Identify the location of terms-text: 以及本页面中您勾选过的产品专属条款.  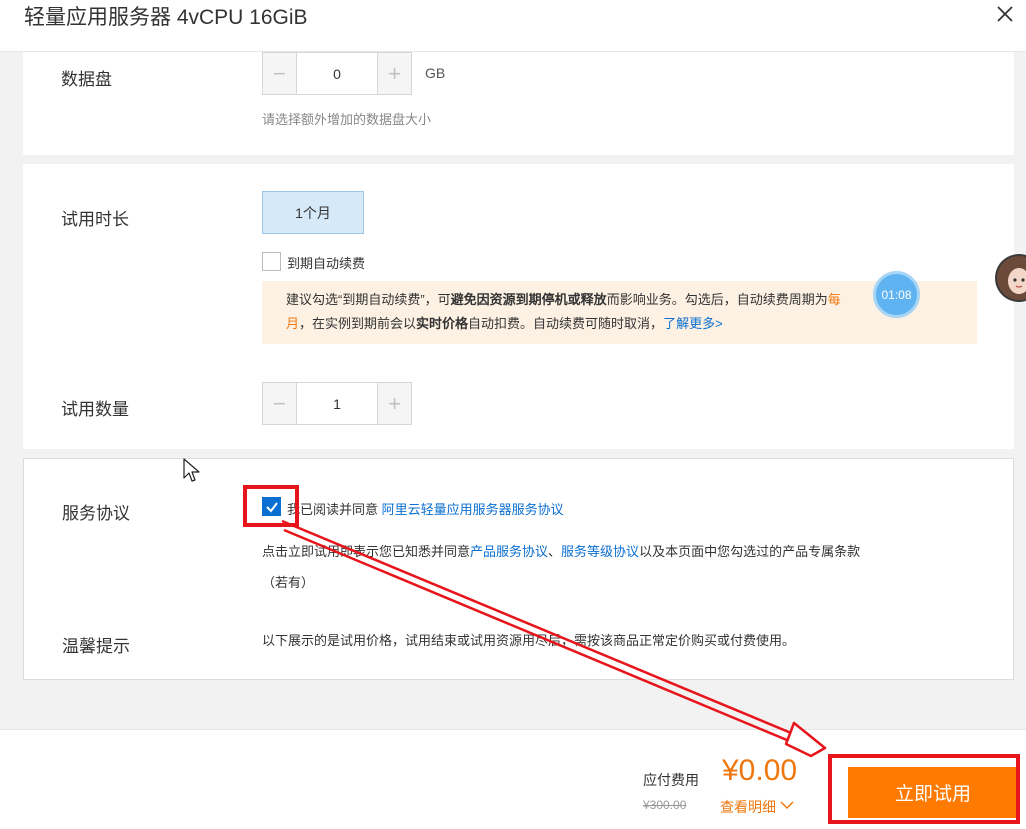
(750, 551).